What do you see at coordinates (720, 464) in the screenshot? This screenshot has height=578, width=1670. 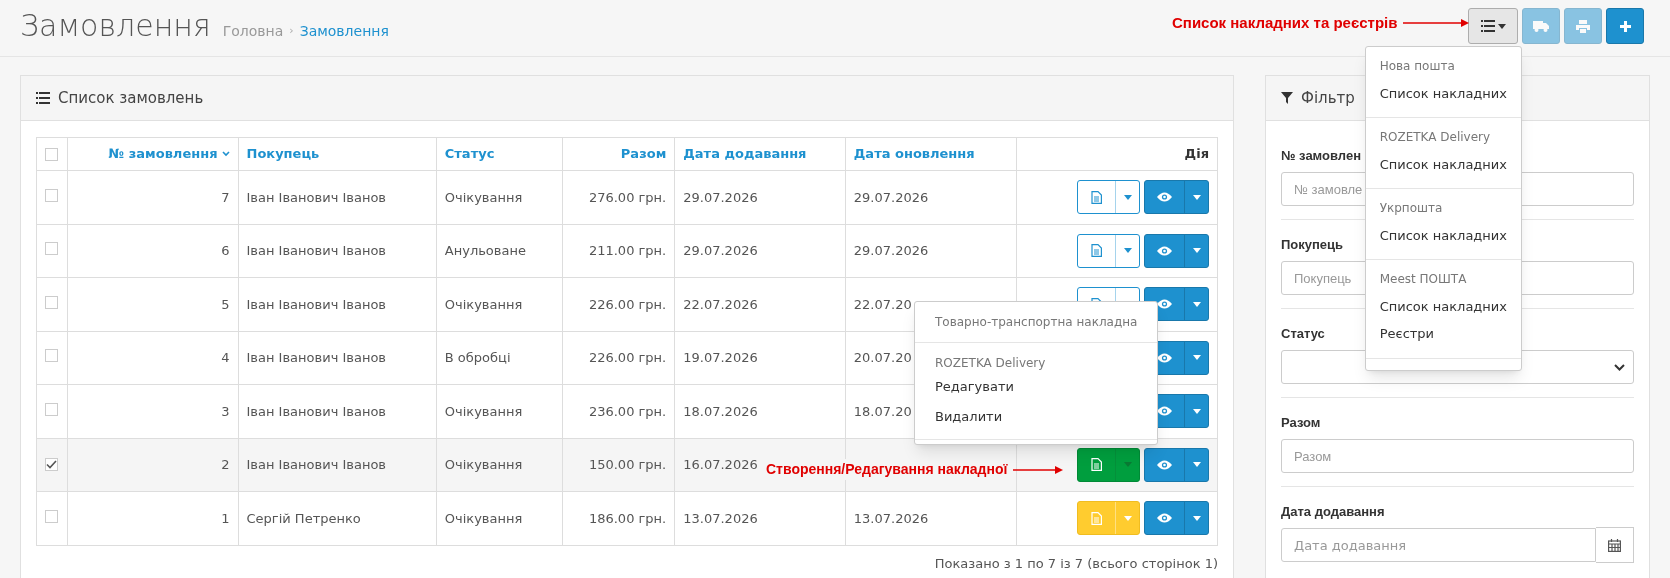 I see `table-cell: 16.07.2026` at bounding box center [720, 464].